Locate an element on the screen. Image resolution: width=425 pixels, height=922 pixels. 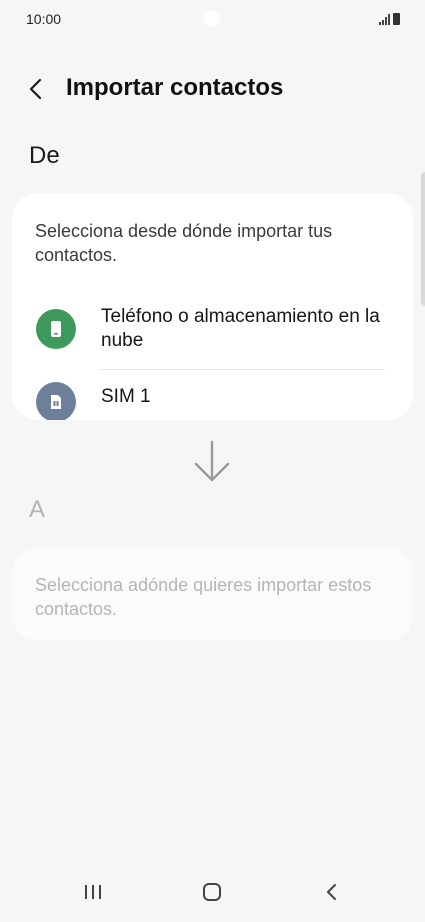
navigation-bar is located at coordinates (212, 892).